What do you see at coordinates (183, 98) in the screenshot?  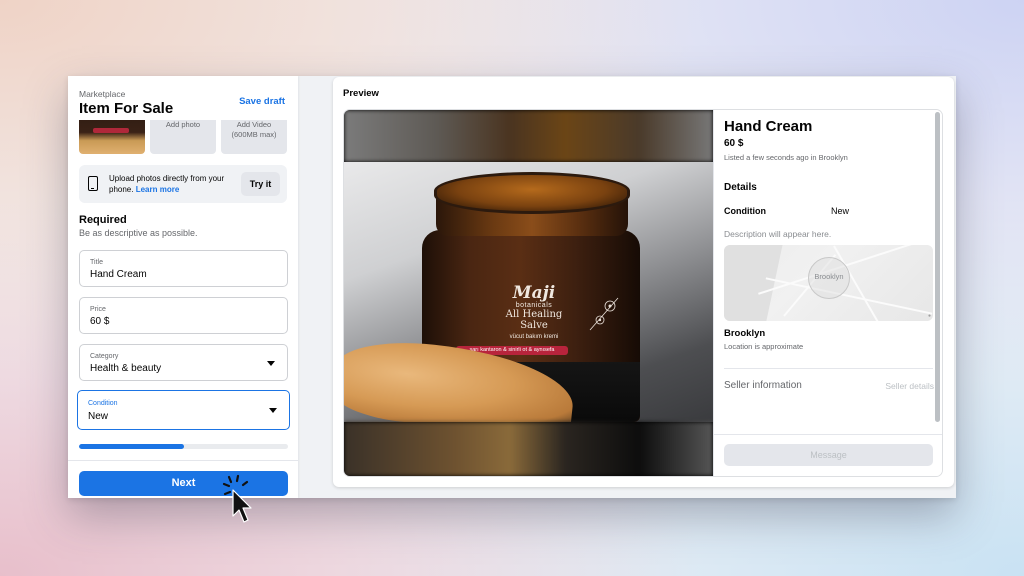 I see `panel-header: Marketplace Item For Sale Save draft` at bounding box center [183, 98].